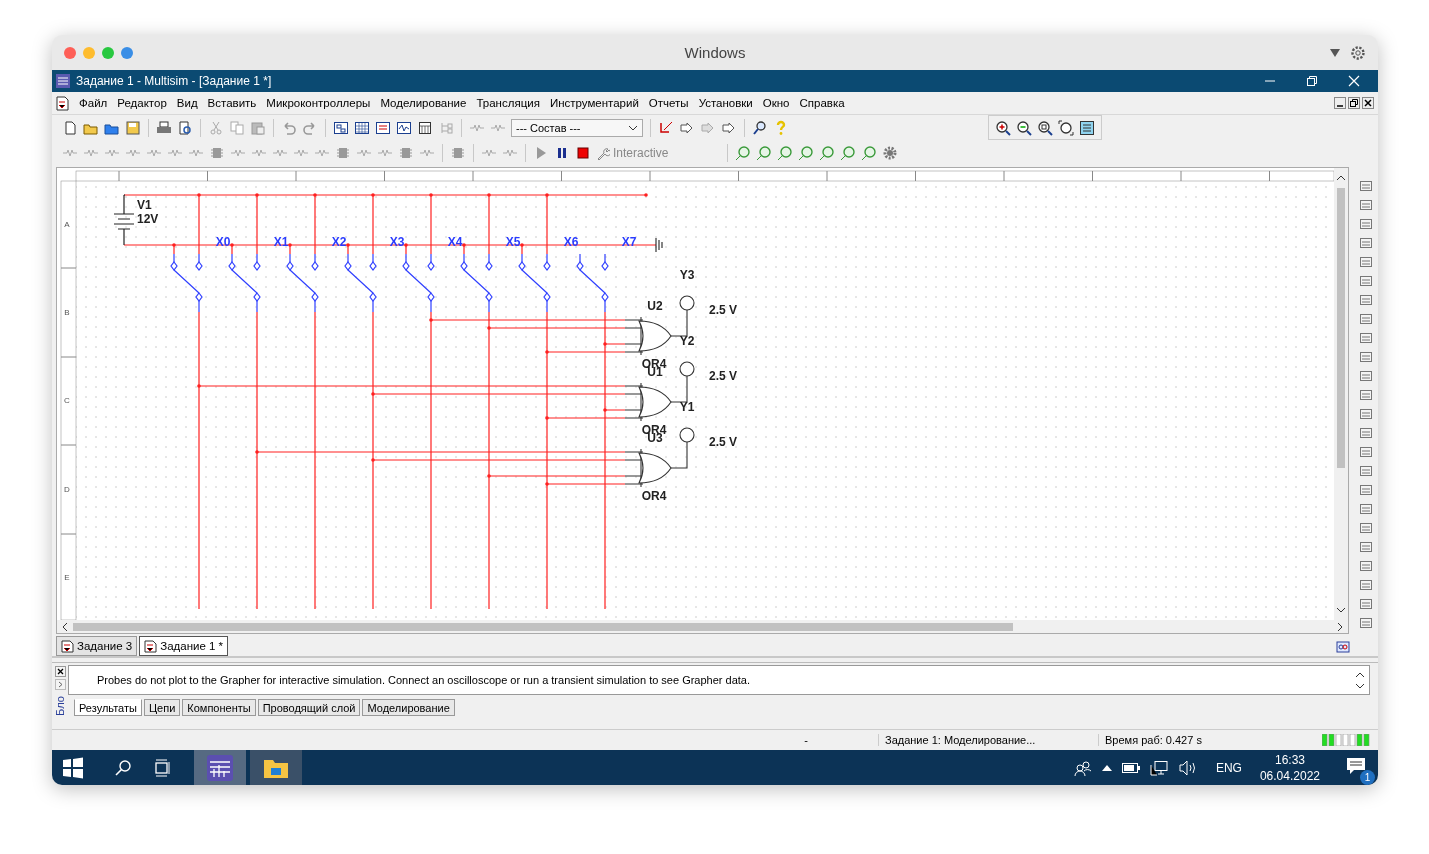 The image size is (1429, 854). Describe the element at coordinates (127, 52) in the screenshot. I see `fullscreen-light-icon` at that location.